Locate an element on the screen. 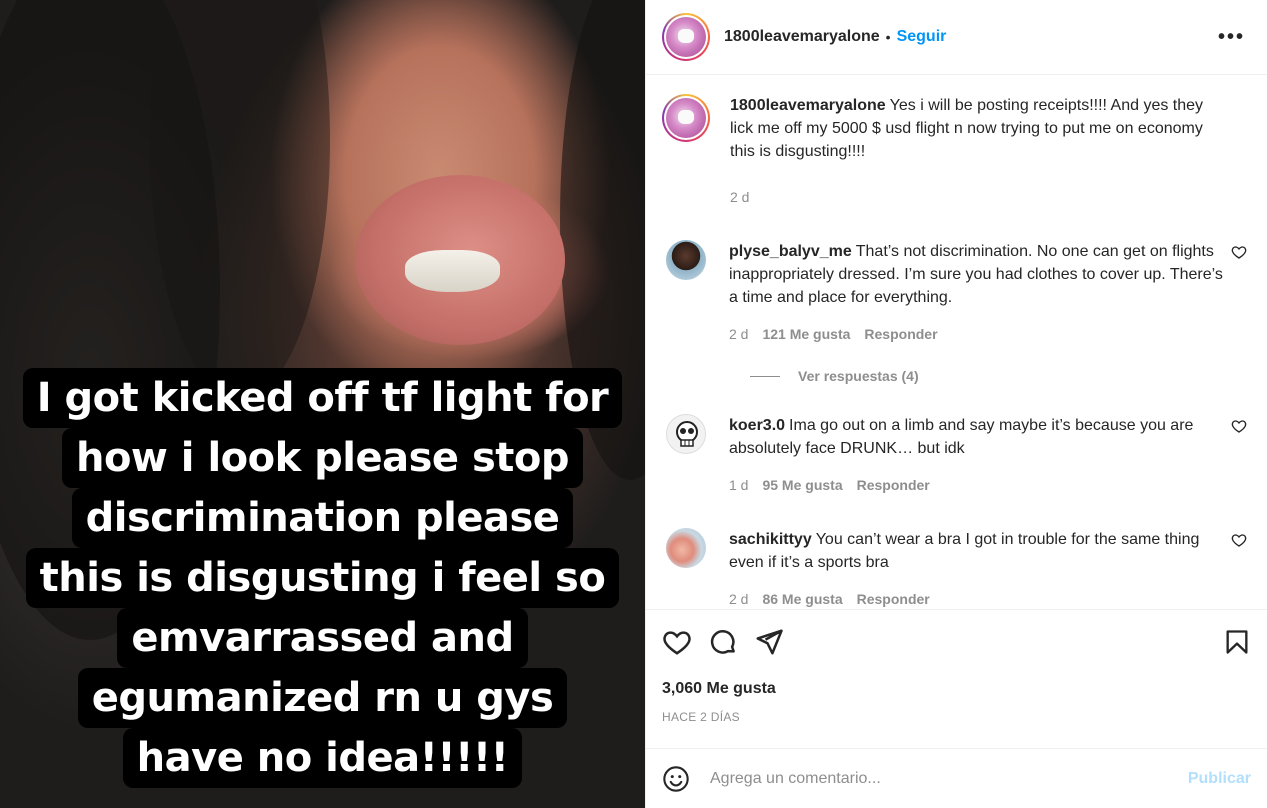 The image size is (1267, 808). author-username: 1800leavemaryalone is located at coordinates (802, 37).